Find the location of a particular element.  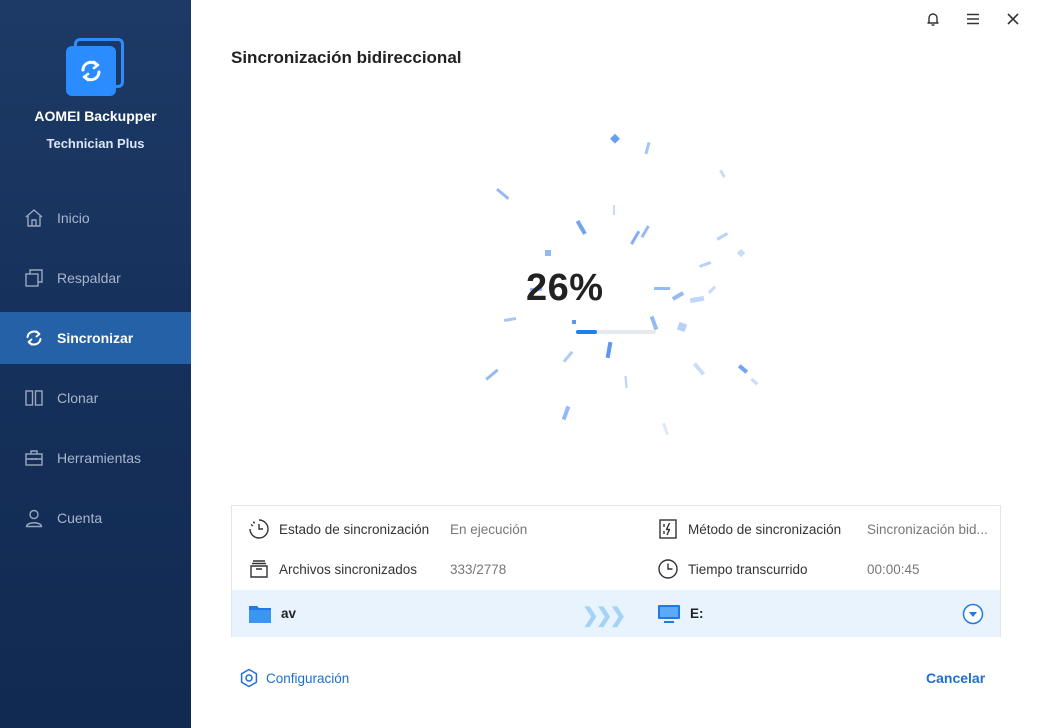

method-label: Método de sincronización is located at coordinates (765, 529).